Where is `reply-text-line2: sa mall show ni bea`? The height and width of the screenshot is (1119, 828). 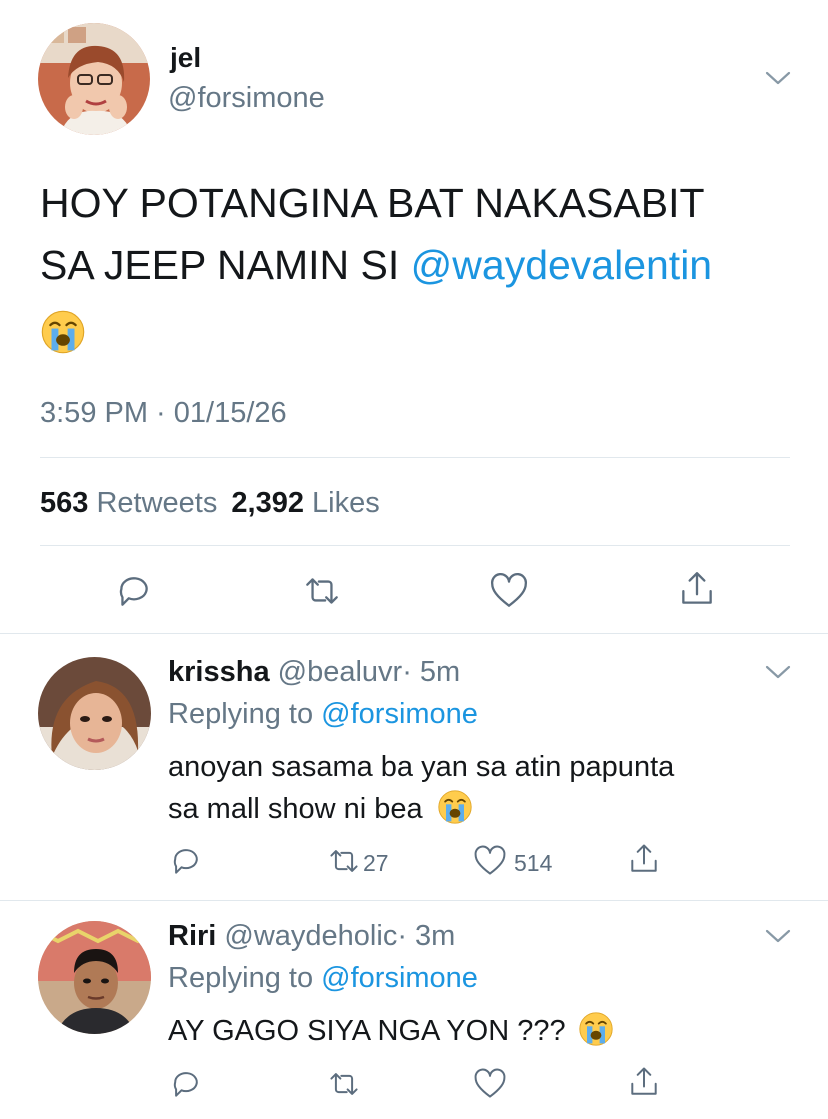 reply-text-line2: sa mall show ni bea is located at coordinates (295, 809).